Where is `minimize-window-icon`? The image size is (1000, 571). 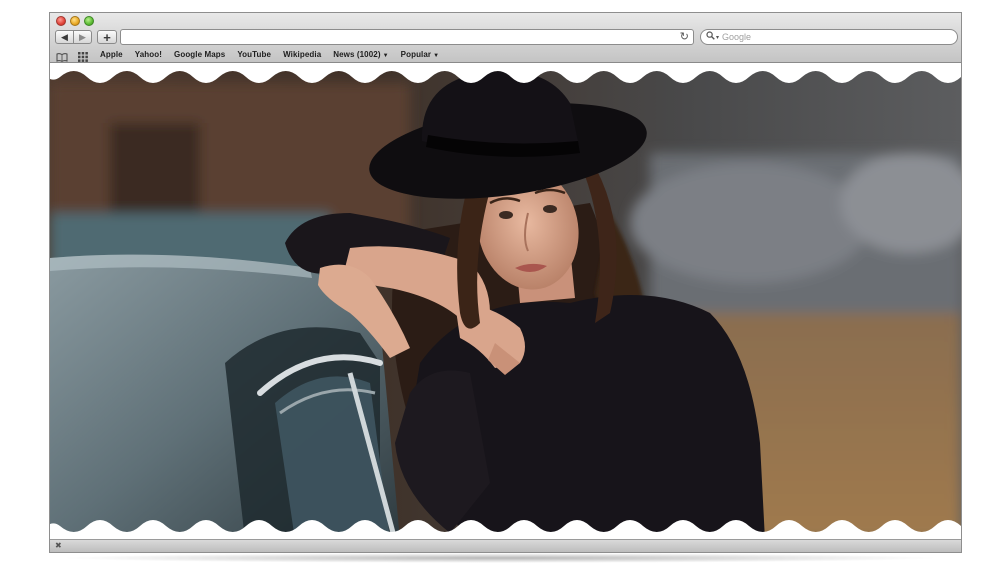 minimize-window-icon is located at coordinates (75, 21).